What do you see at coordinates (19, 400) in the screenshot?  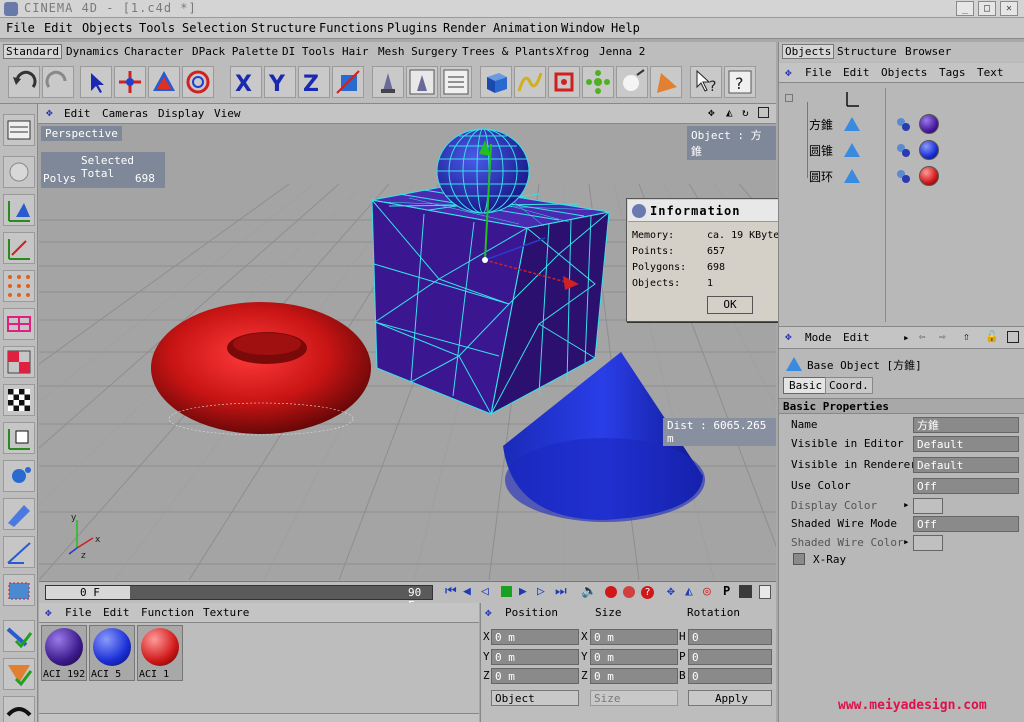 I see `checker-tool-icon` at bounding box center [19, 400].